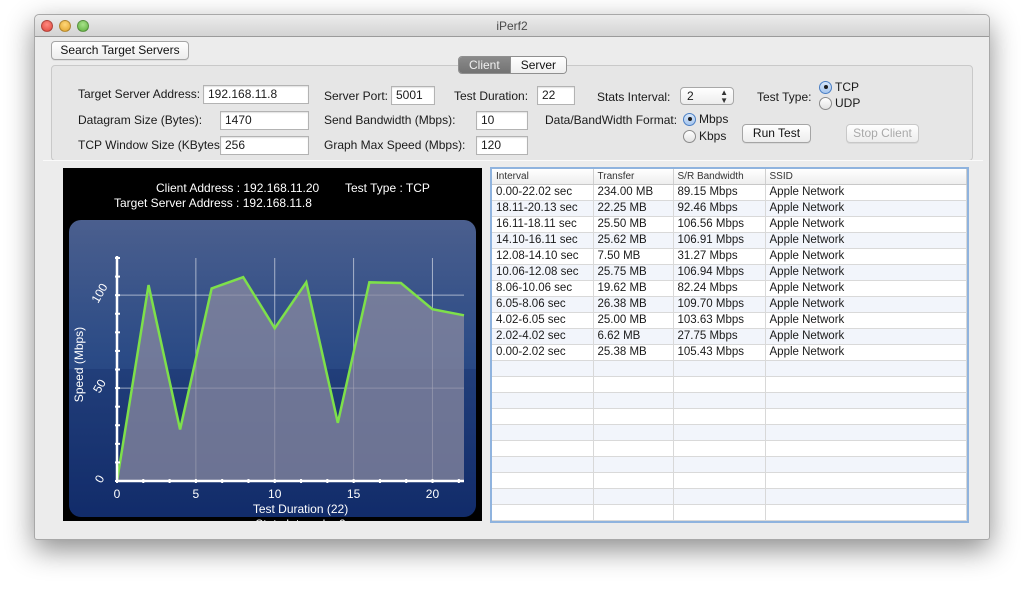 The width and height of the screenshot is (1024, 590). What do you see at coordinates (776, 133) in the screenshot?
I see `run-test-button: Run Test` at bounding box center [776, 133].